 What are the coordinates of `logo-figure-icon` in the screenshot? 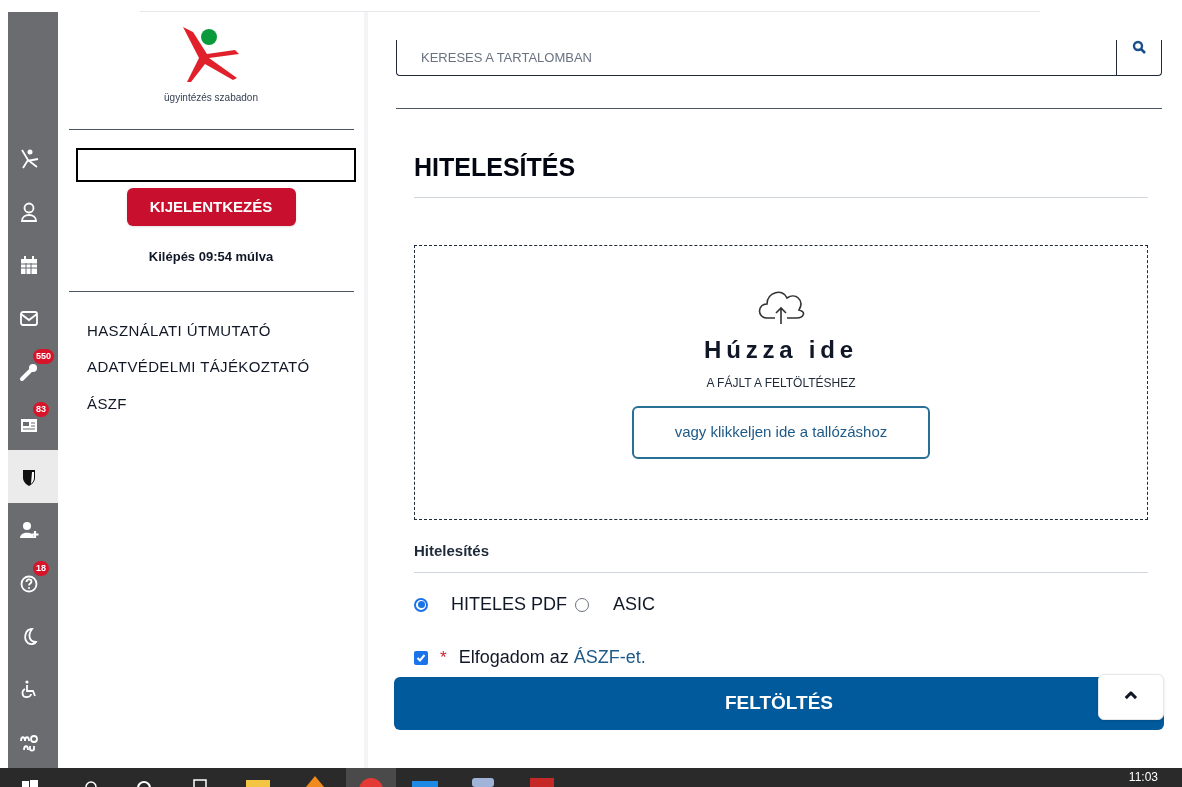 It's located at (29, 158).